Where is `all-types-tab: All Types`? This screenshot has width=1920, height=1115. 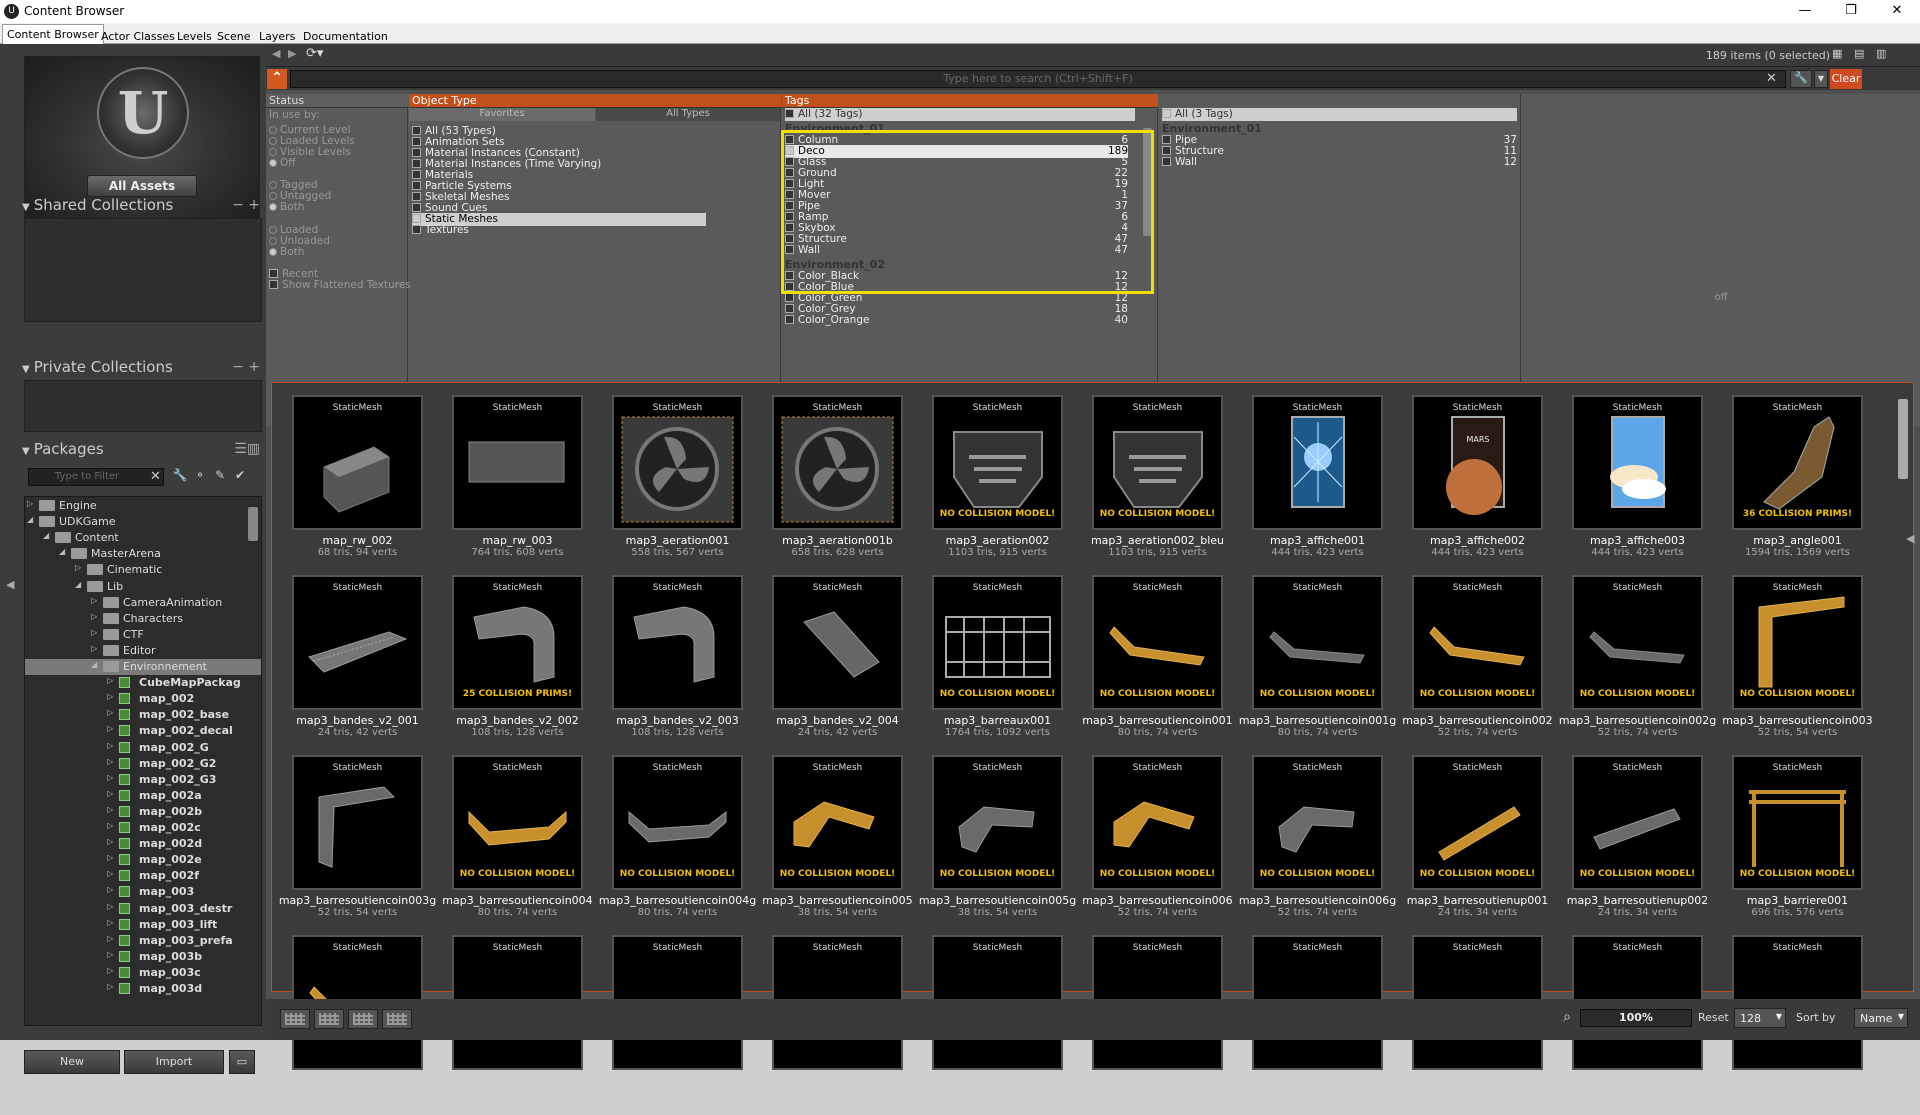
all-types-tab: All Types is located at coordinates (688, 114).